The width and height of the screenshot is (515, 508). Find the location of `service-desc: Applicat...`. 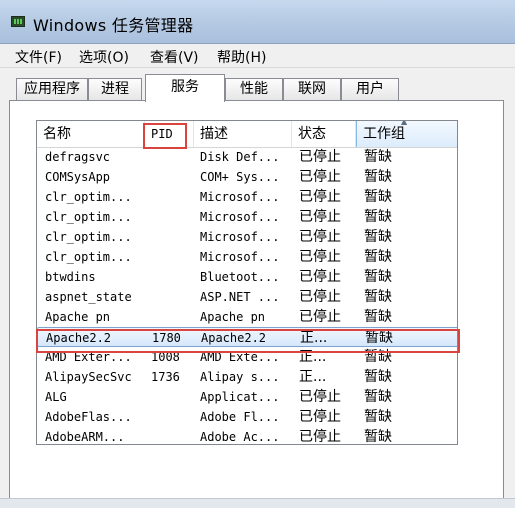

service-desc: Applicat... is located at coordinates (240, 397).